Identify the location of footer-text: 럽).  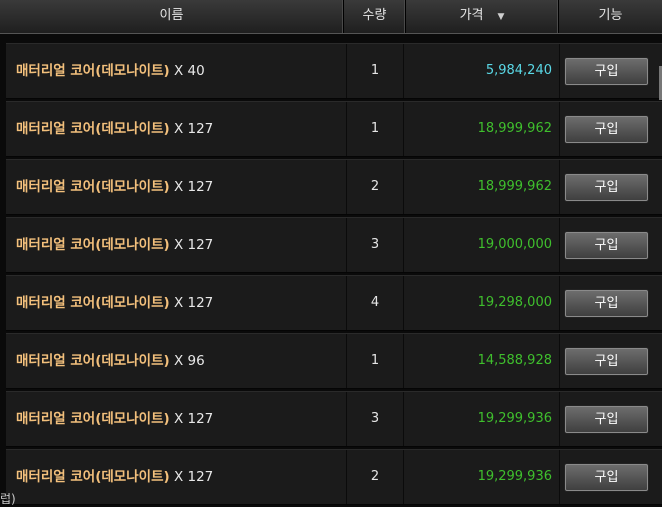
(8, 499).